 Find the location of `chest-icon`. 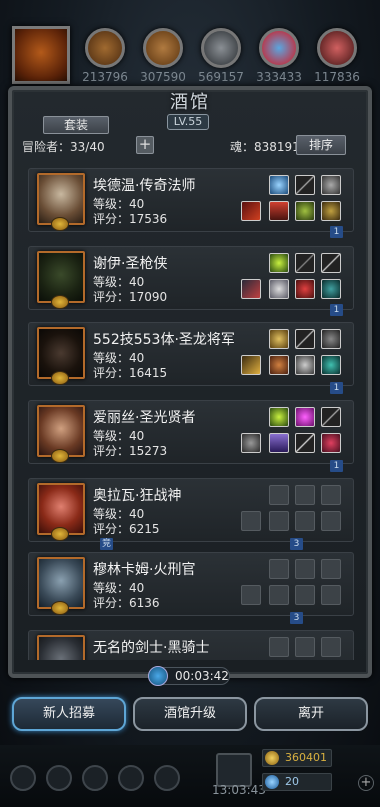

chest-icon is located at coordinates (234, 770).